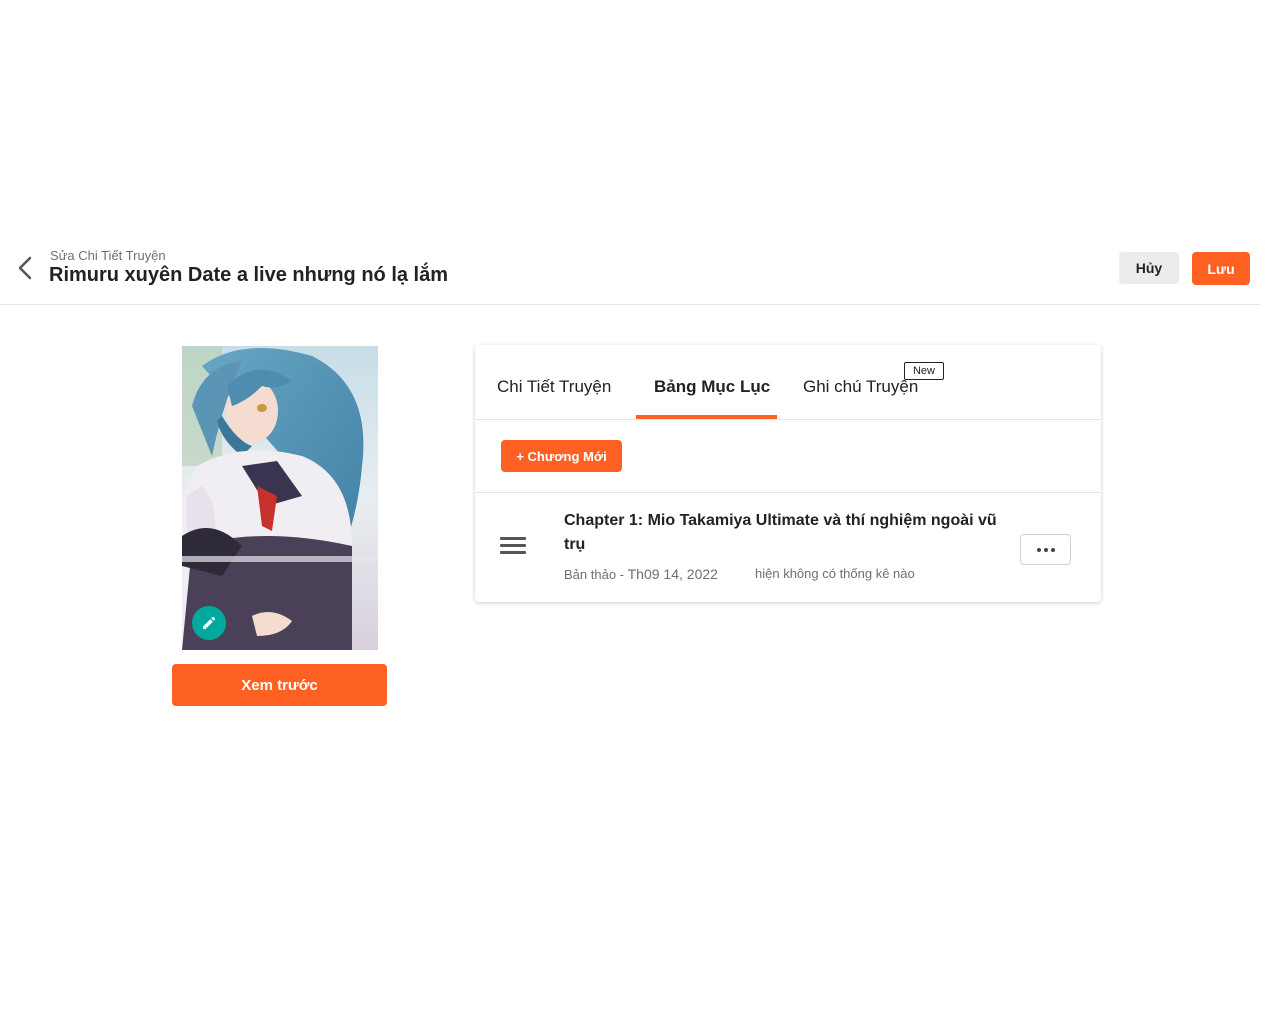 The height and width of the screenshot is (1024, 1280). What do you see at coordinates (860, 387) in the screenshot?
I see `tab-story-notes: Ghi chú Truyện` at bounding box center [860, 387].